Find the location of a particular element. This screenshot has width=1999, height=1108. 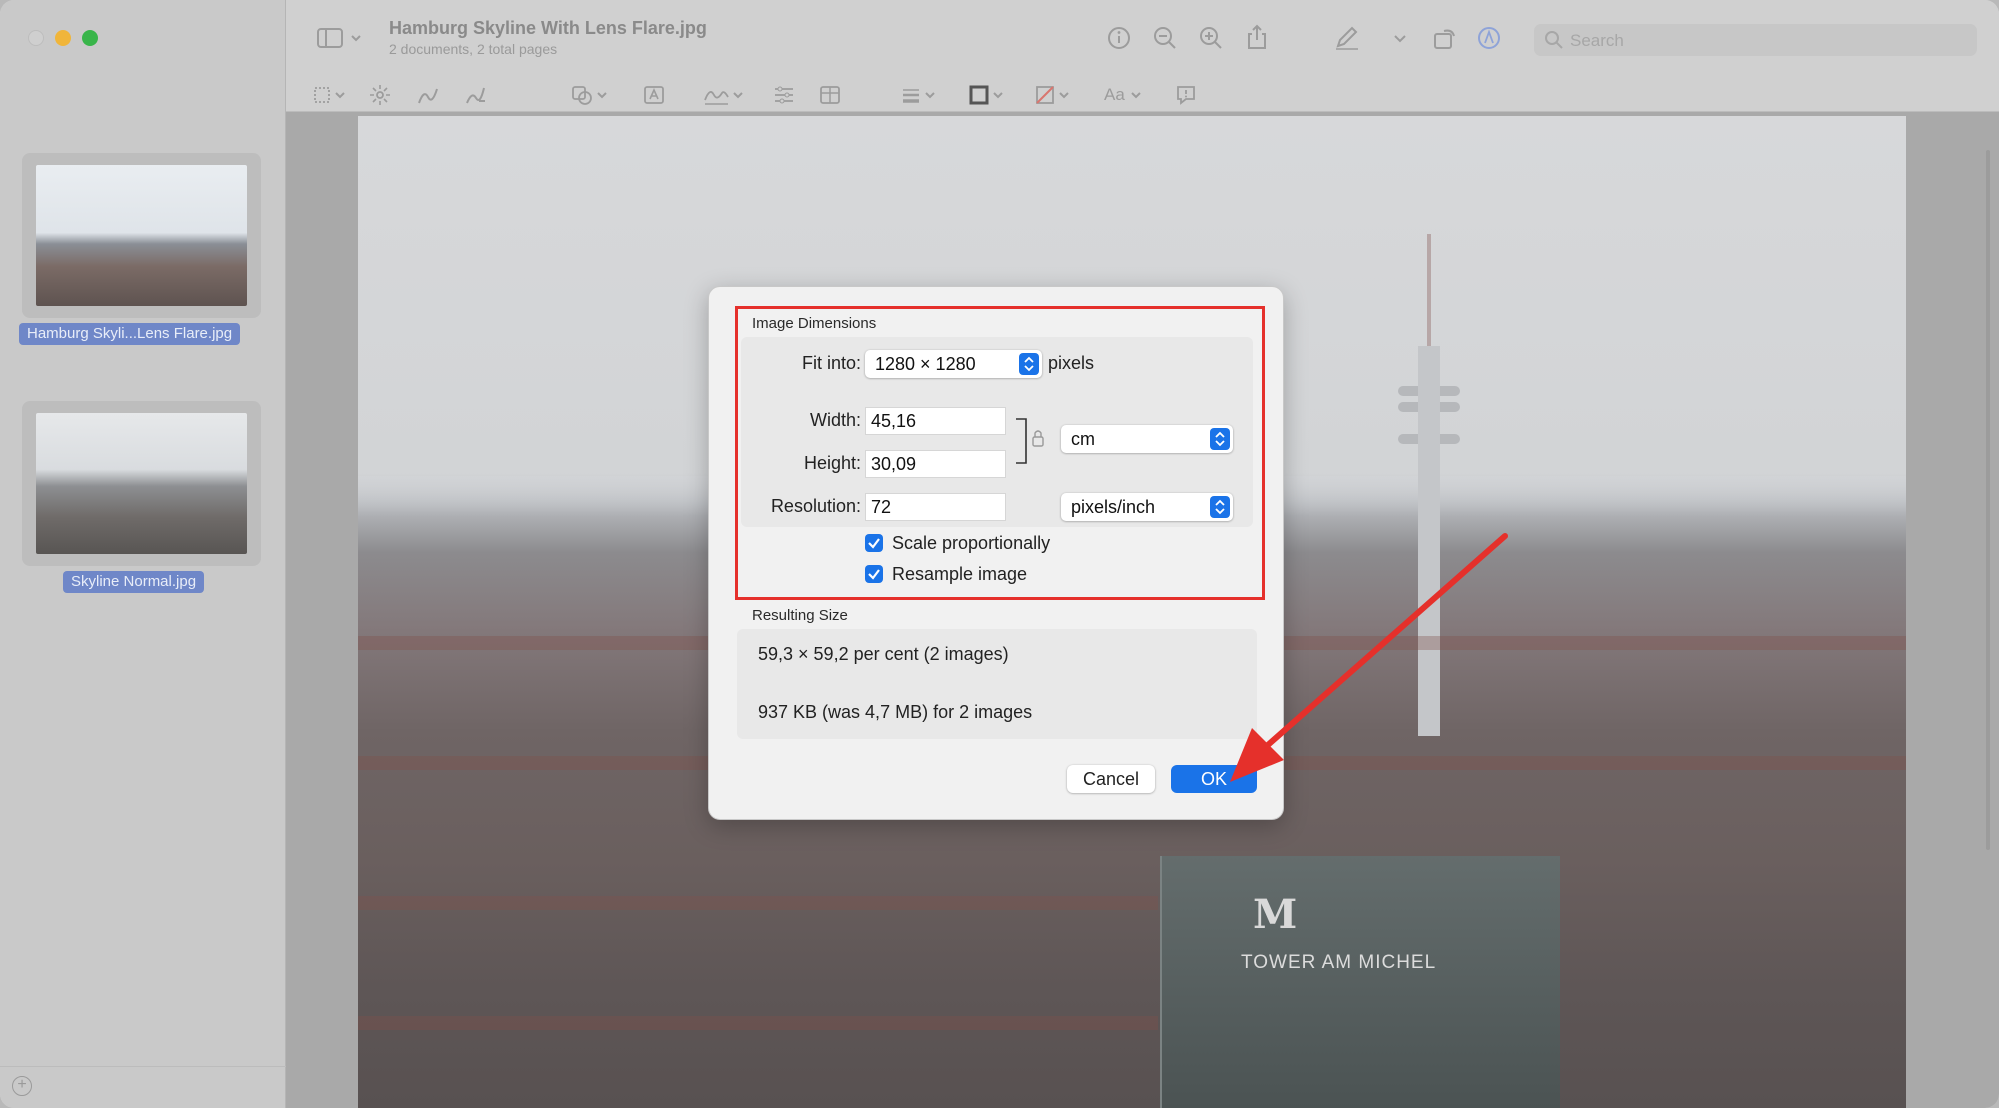

fit-into-select: 1280 × 1280 is located at coordinates (953, 364).